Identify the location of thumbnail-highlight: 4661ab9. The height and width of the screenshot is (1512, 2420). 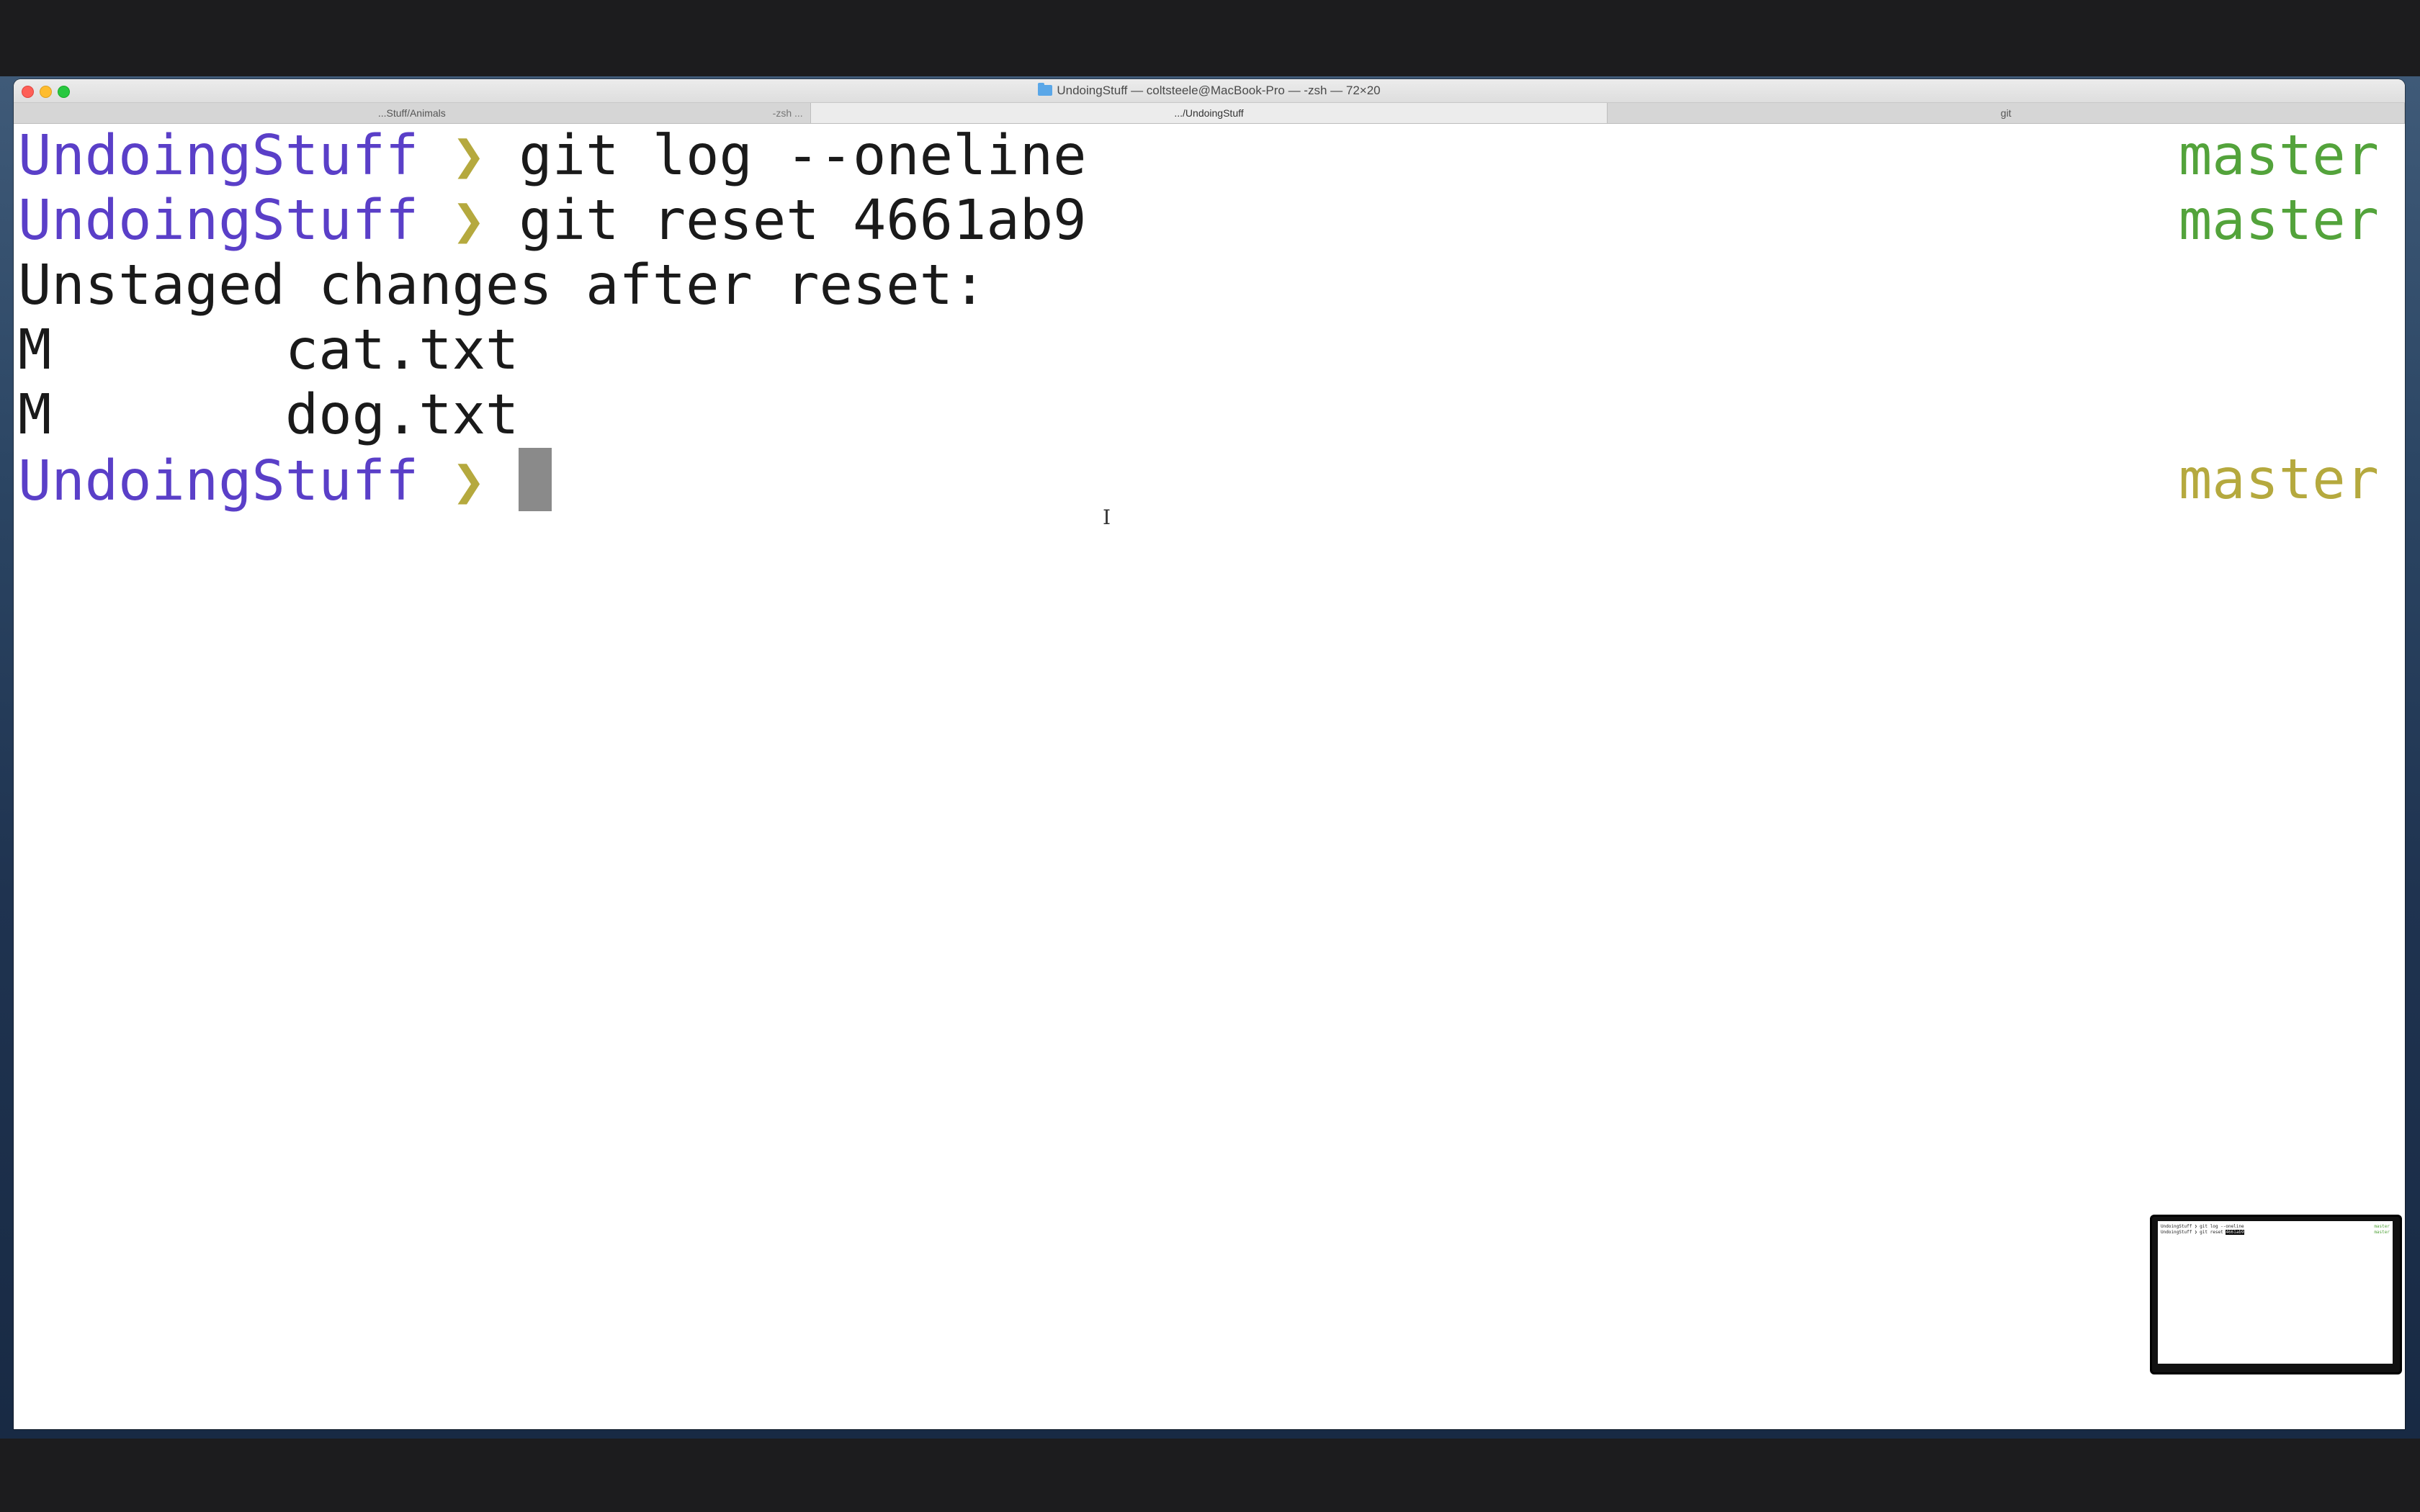
(2235, 1232).